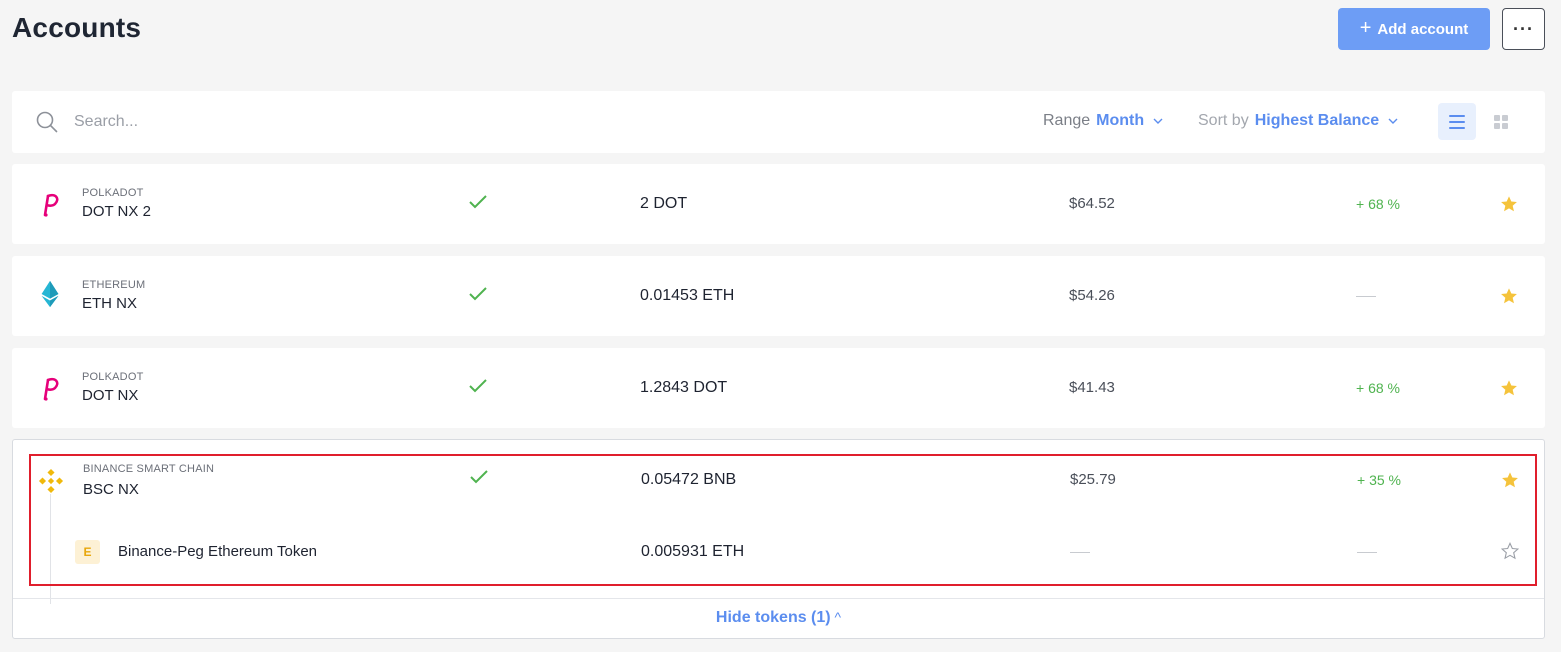  I want to click on search-input, so click(274, 122).